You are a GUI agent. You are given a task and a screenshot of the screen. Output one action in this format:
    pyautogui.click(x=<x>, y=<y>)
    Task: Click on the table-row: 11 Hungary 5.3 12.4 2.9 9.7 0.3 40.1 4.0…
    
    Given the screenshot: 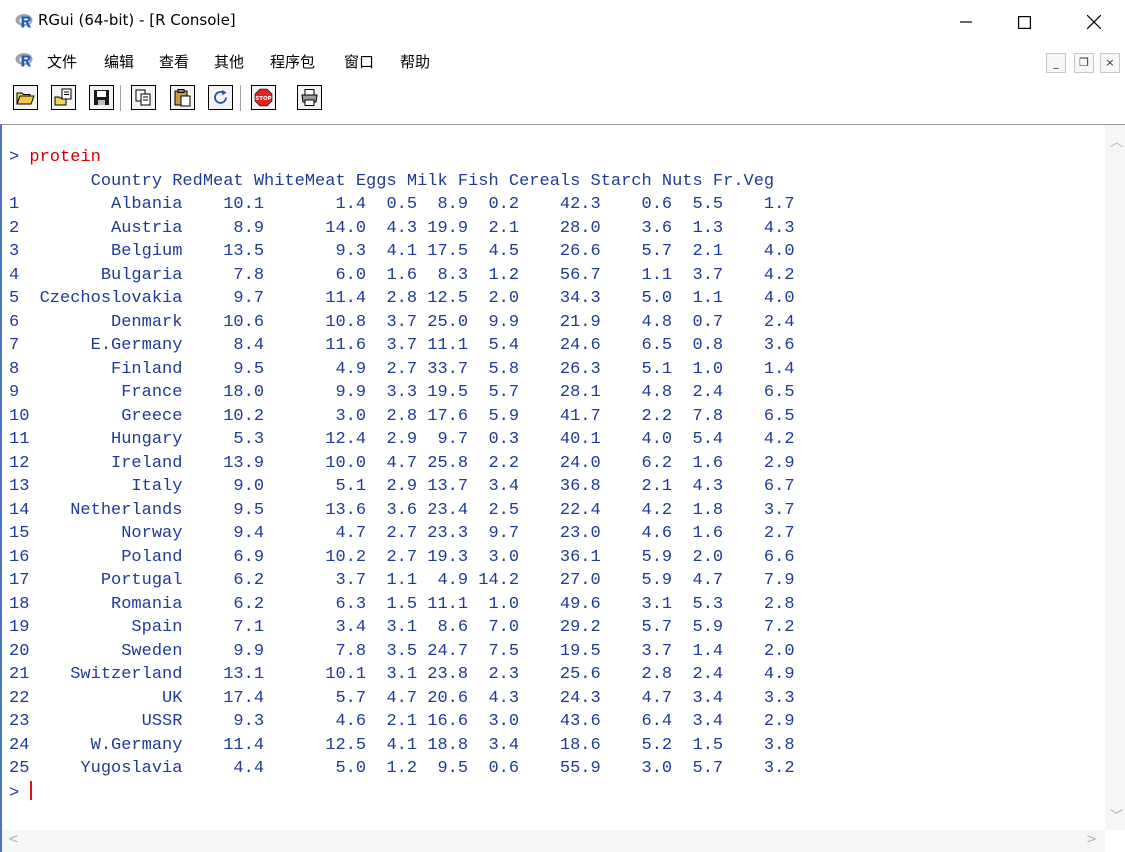 What is the action you would take?
    pyautogui.click(x=402, y=439)
    